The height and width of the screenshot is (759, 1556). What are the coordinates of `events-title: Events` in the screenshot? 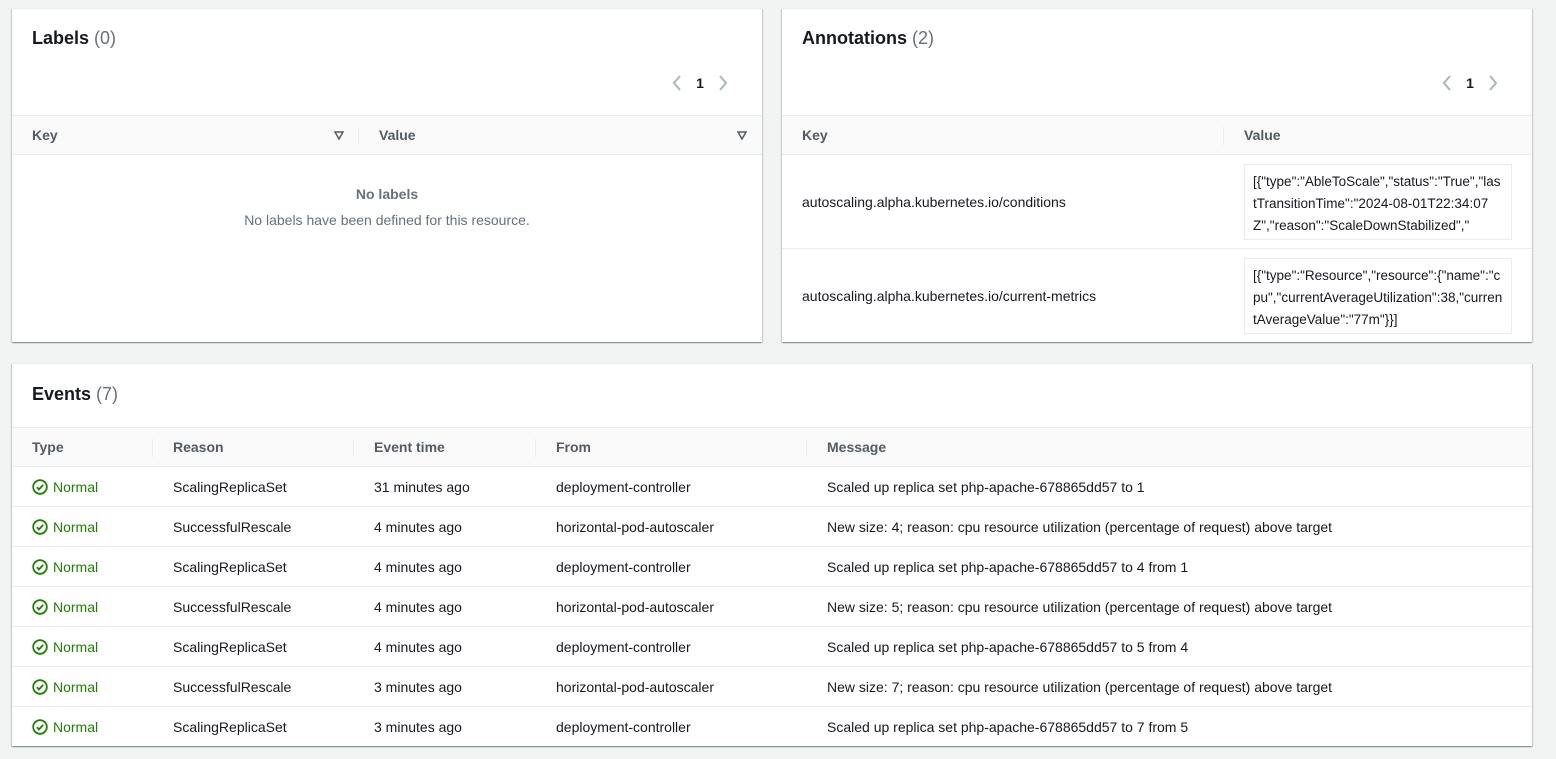 It's located at (62, 394).